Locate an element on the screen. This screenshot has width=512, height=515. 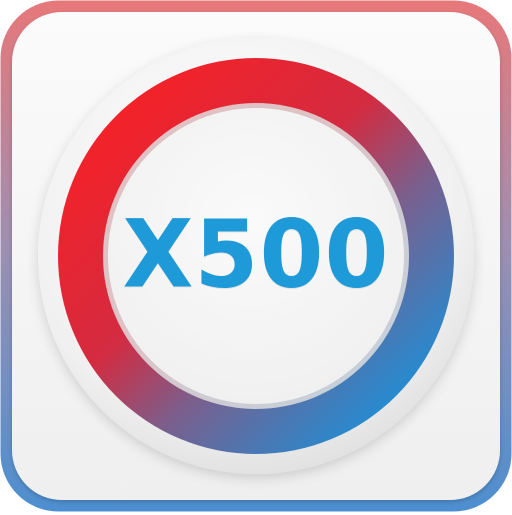
x500-wordmark: X500 is located at coordinates (256, 254).